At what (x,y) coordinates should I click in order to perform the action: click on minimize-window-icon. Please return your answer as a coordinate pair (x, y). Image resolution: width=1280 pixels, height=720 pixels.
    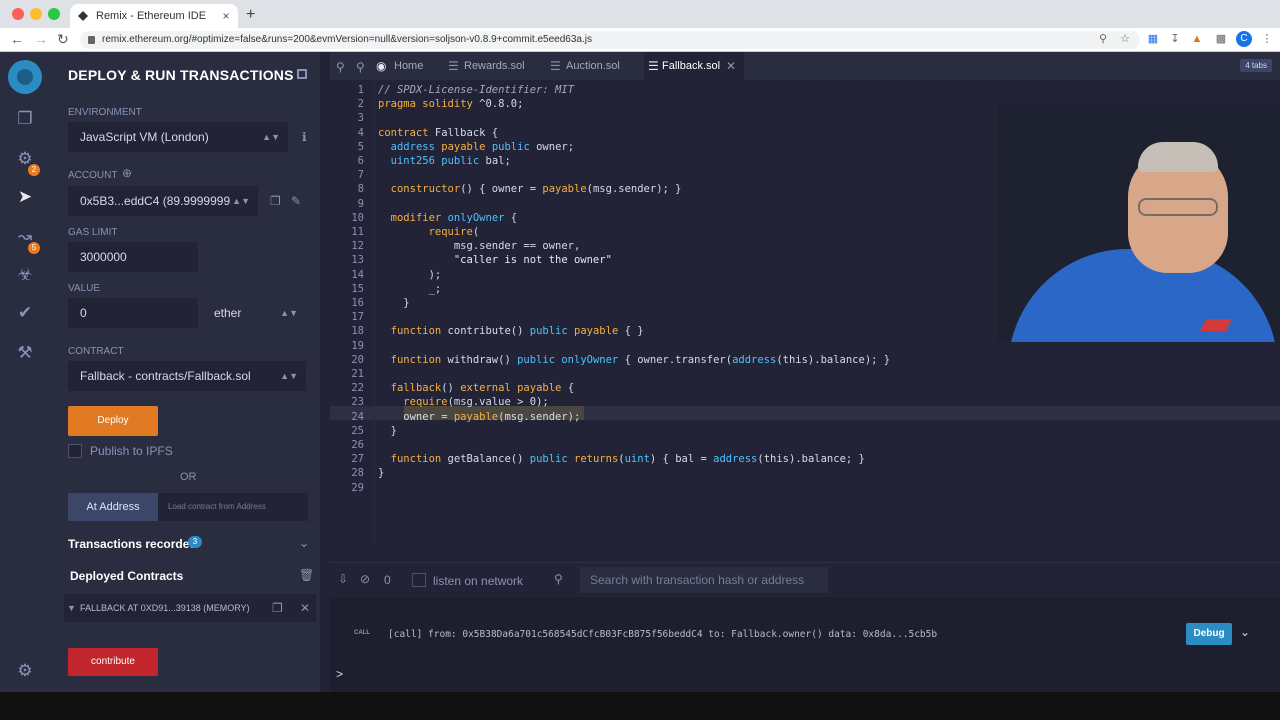
    Looking at the image, I should click on (36, 14).